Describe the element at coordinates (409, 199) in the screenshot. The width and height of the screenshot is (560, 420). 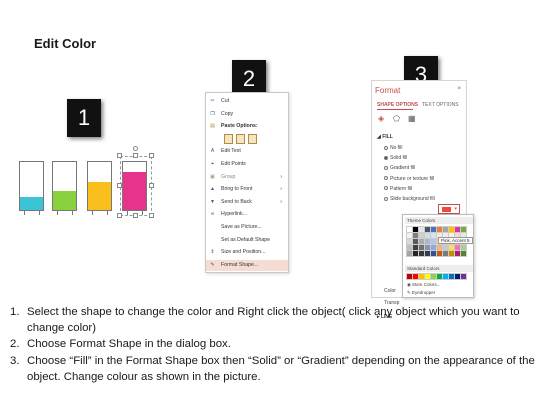
I see `fill-option: Slide background fill` at that location.